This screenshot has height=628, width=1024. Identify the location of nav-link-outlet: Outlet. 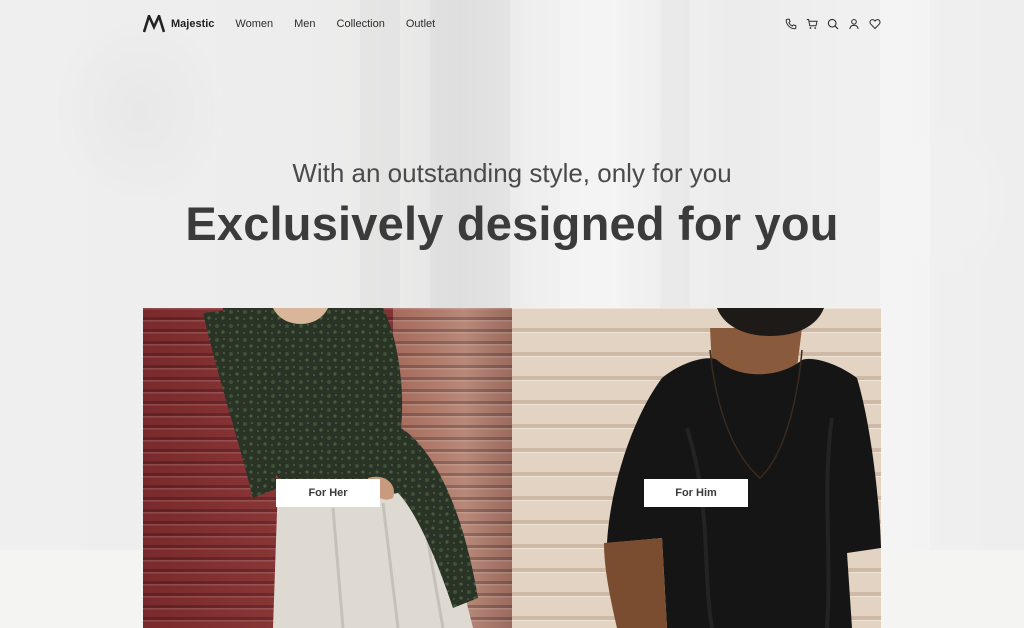
(420, 24).